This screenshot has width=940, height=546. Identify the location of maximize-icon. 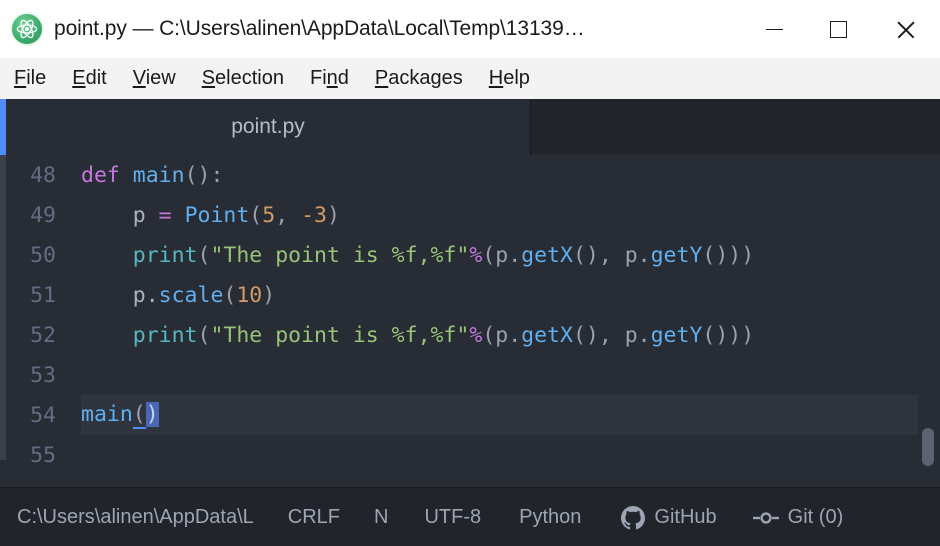
(838, 29).